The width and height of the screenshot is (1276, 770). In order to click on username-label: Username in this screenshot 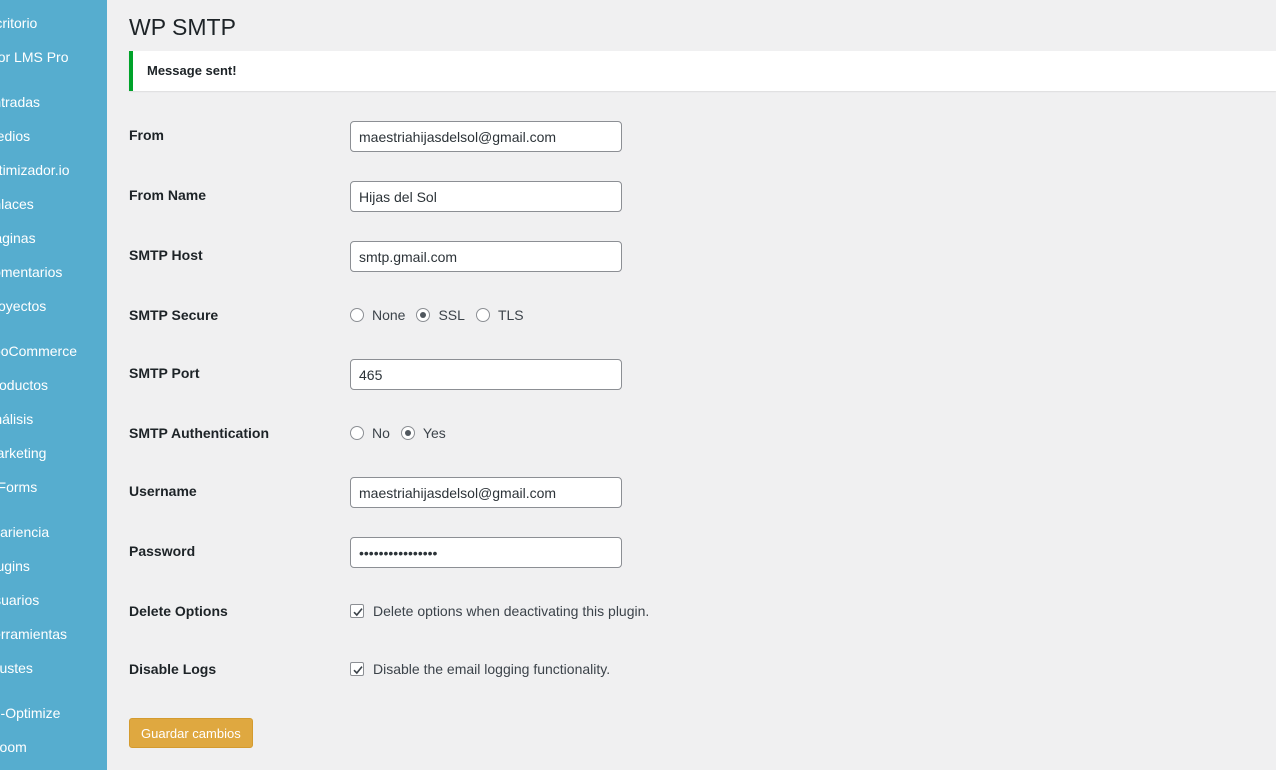, I will do `click(163, 491)`.